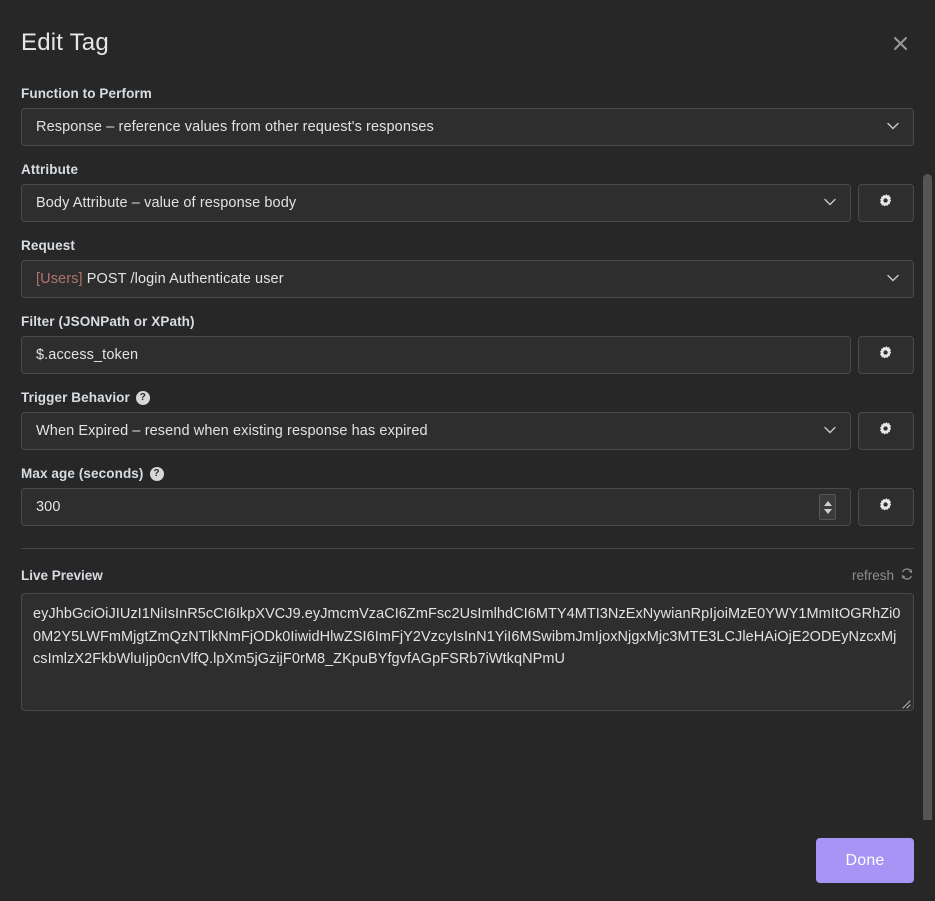 The image size is (935, 901). Describe the element at coordinates (48, 507) in the screenshot. I see `max-age-input-value: 300` at that location.